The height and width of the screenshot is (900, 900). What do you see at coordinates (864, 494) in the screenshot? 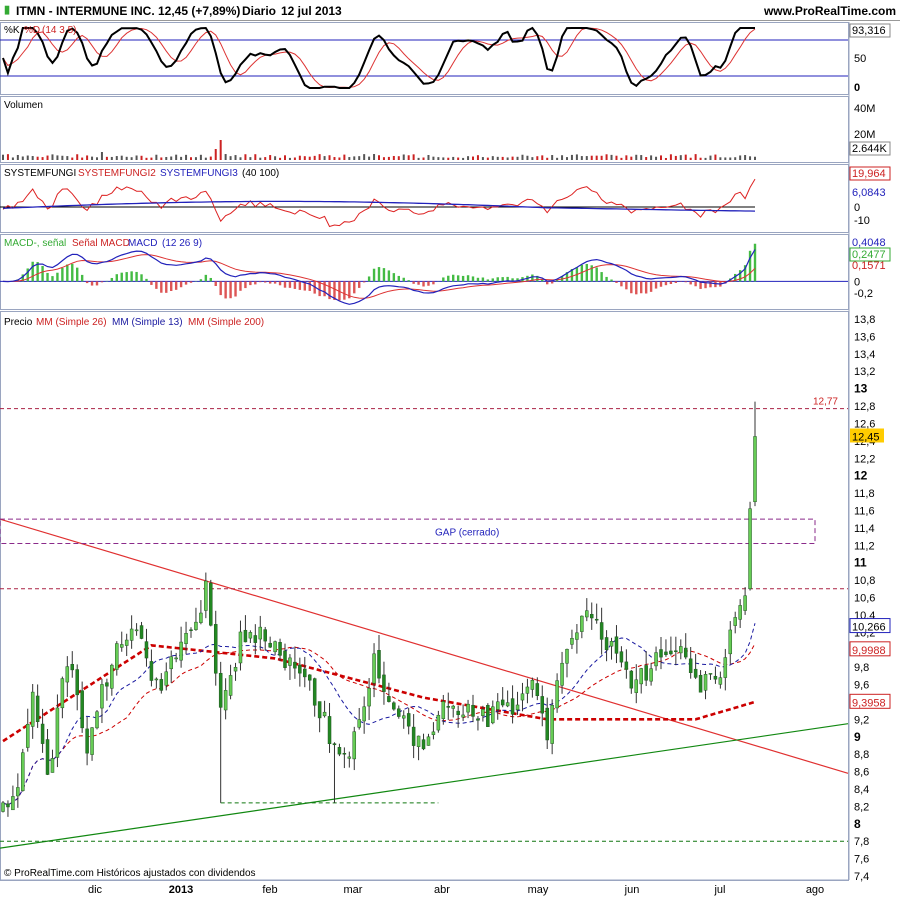
I see `price-tick-label: 11,8` at bounding box center [864, 494].